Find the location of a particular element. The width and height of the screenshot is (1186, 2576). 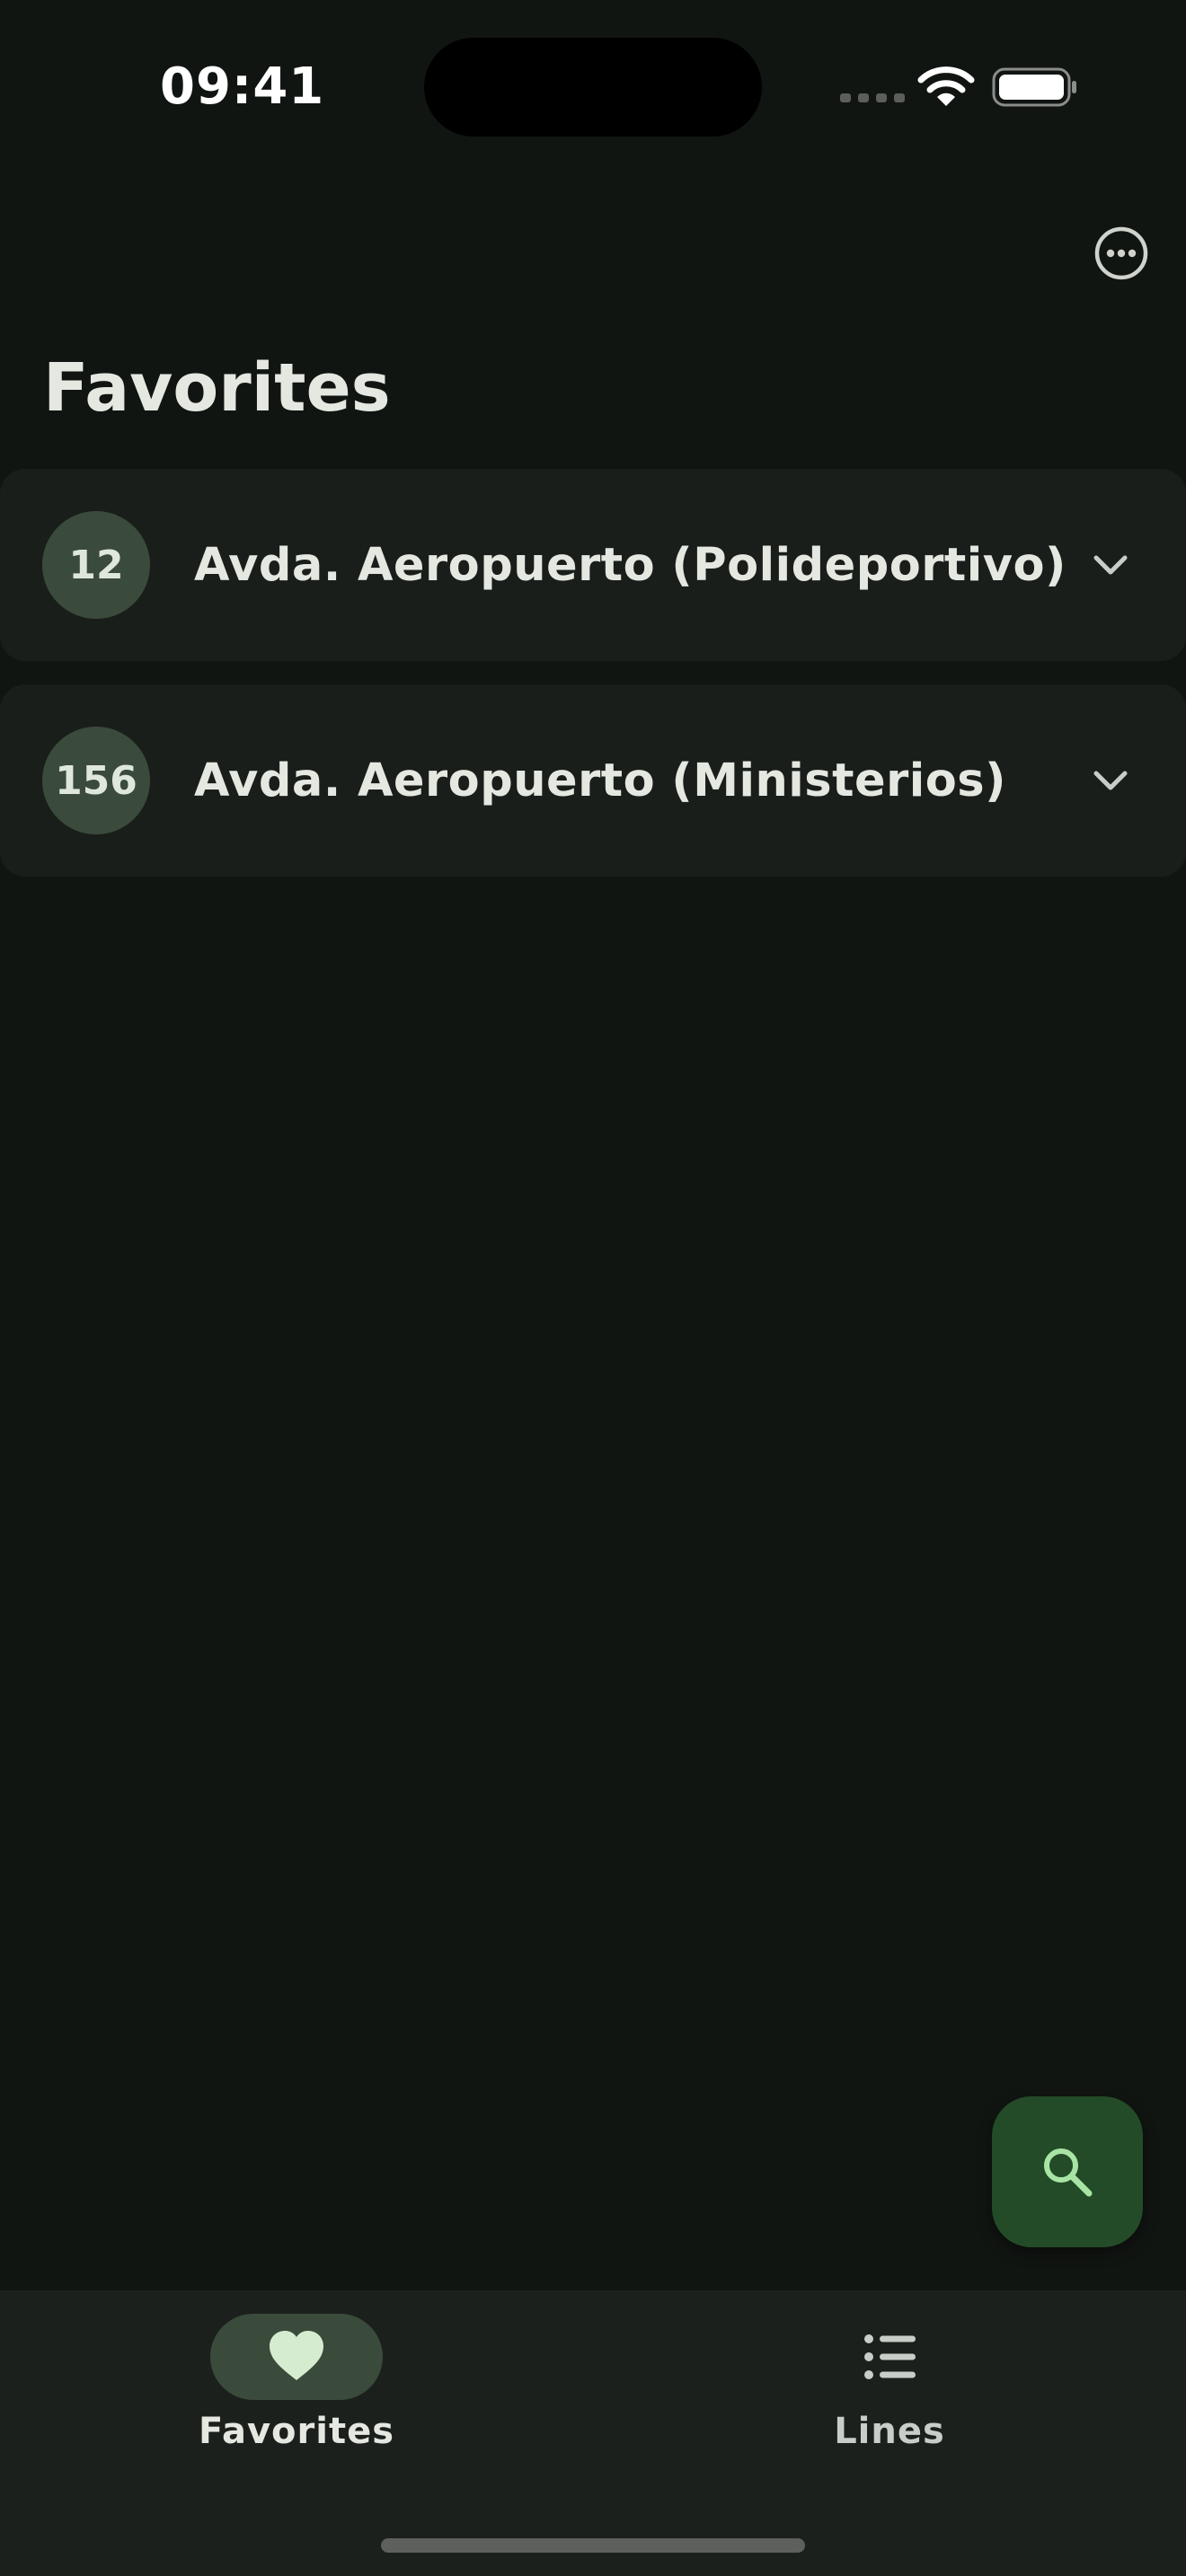

stop-name: Avda. Aeropuerto (Polideportivo) is located at coordinates (630, 565).